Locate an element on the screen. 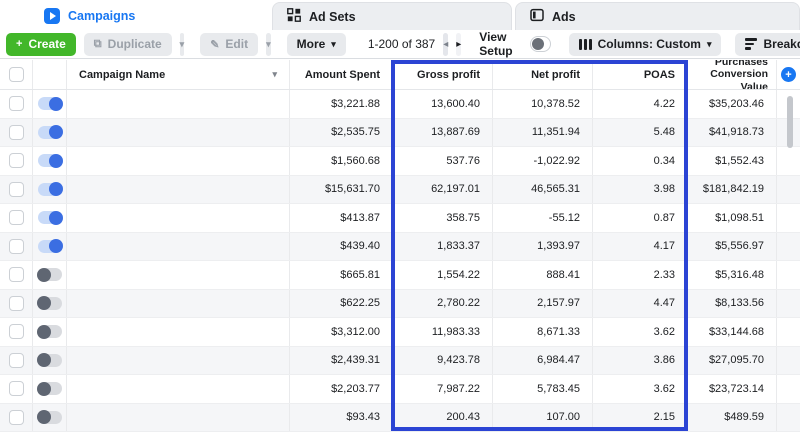  poas-header: POAS is located at coordinates (640, 74).